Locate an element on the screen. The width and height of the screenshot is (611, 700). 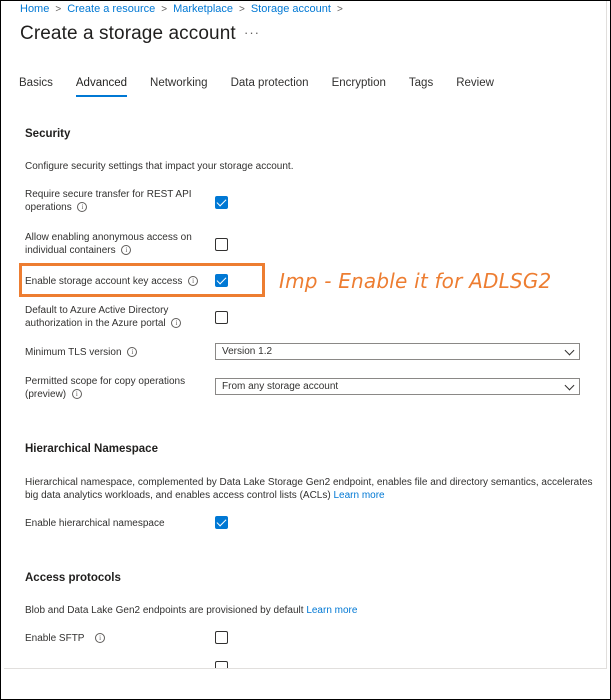
tab-review: Review is located at coordinates (475, 87).